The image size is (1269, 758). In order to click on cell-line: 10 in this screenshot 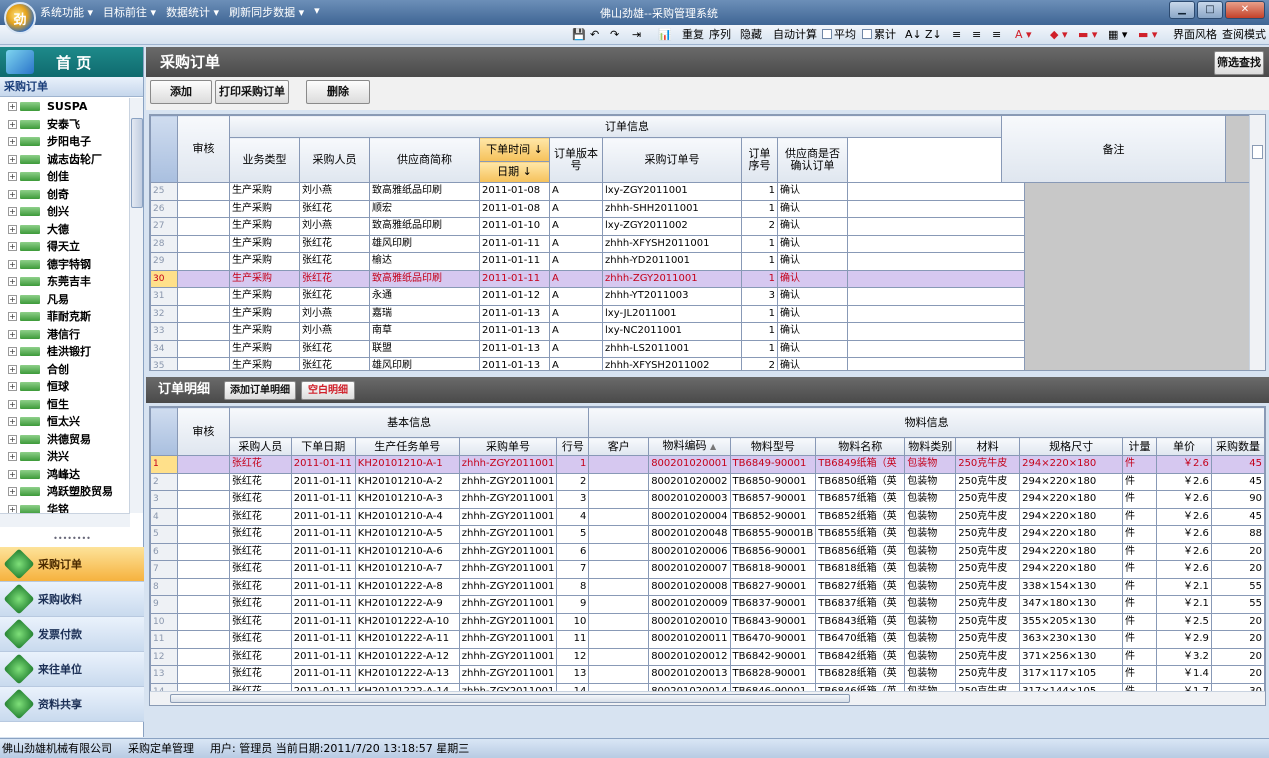, I will do `click(573, 621)`.